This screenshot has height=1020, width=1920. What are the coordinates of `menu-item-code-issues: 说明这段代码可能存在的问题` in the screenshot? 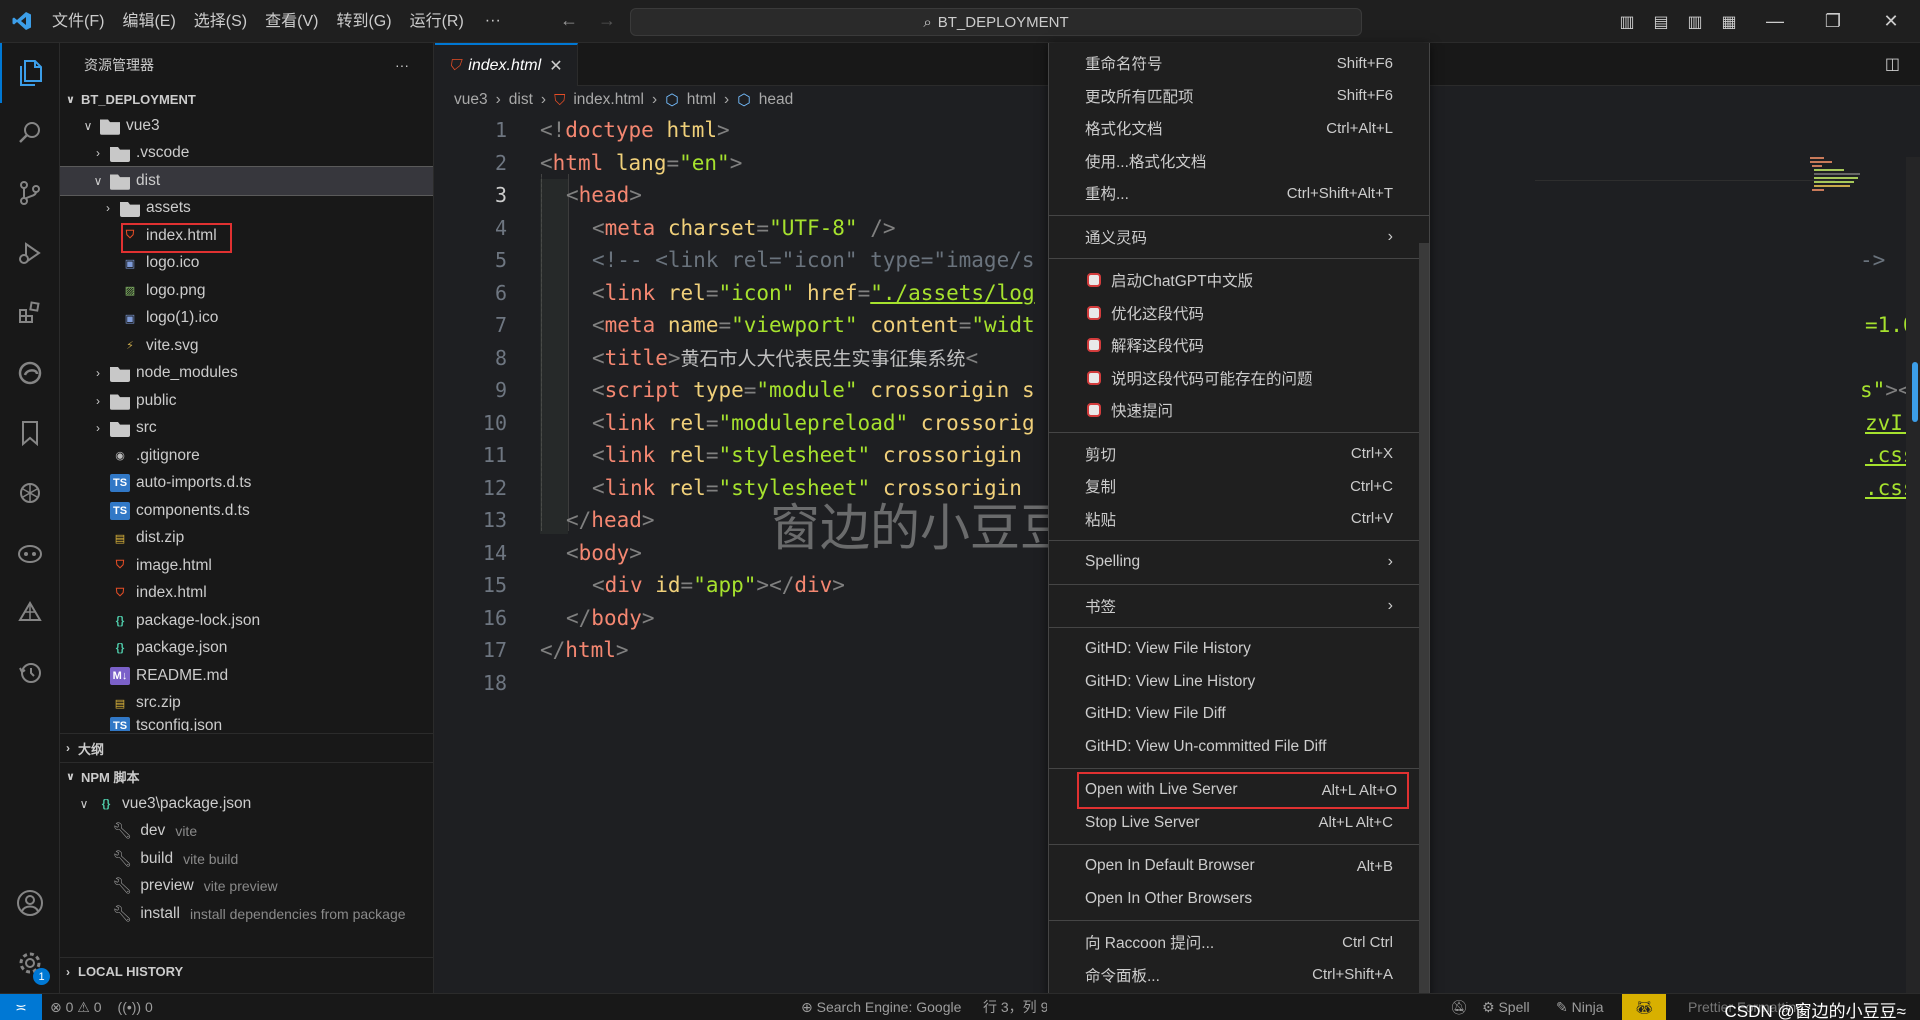 It's located at (1239, 378).